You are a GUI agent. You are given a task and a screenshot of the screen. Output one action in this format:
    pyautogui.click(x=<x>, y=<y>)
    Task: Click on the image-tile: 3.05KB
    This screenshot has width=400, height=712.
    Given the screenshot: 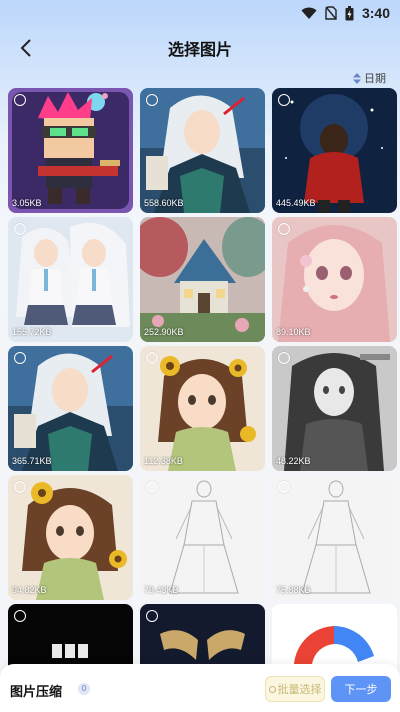 What is the action you would take?
    pyautogui.click(x=70, y=150)
    